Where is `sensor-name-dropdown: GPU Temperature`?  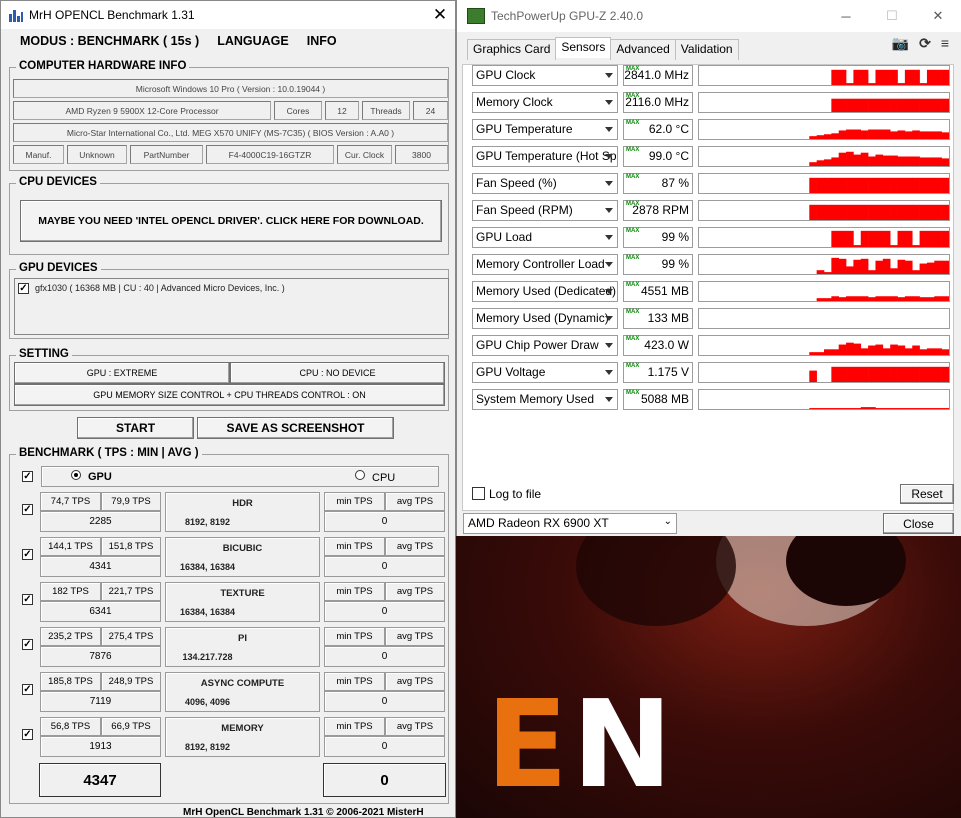
sensor-name-dropdown: GPU Temperature is located at coordinates (545, 129).